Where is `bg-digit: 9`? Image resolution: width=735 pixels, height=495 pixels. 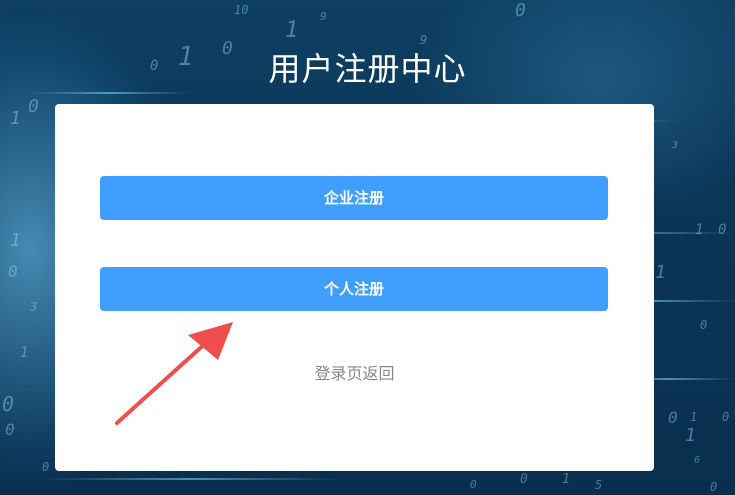 bg-digit: 9 is located at coordinates (323, 16).